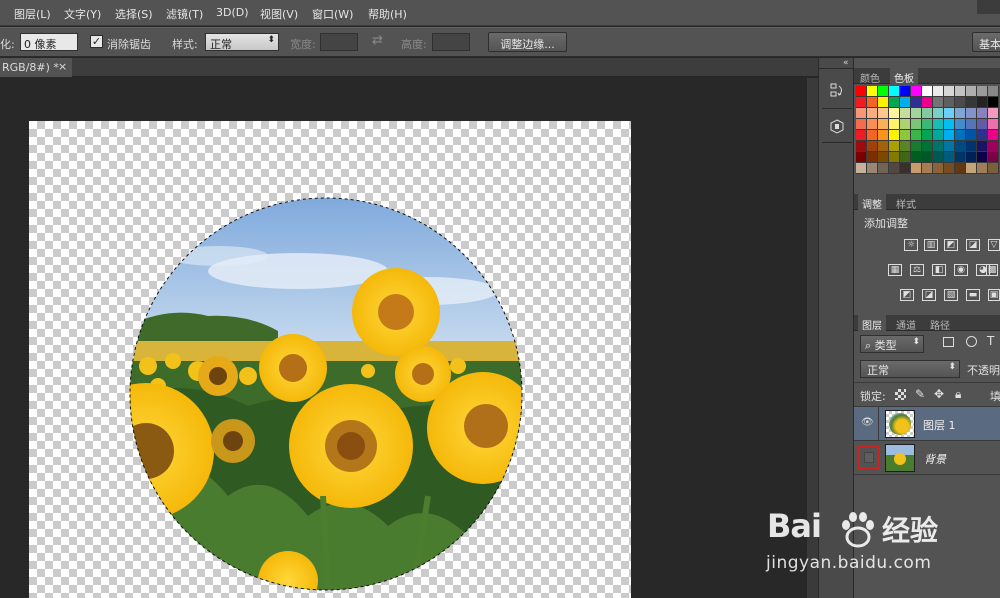 This screenshot has height=598, width=1000. What do you see at coordinates (929, 295) in the screenshot?
I see `posterize-icon: ◪` at bounding box center [929, 295].